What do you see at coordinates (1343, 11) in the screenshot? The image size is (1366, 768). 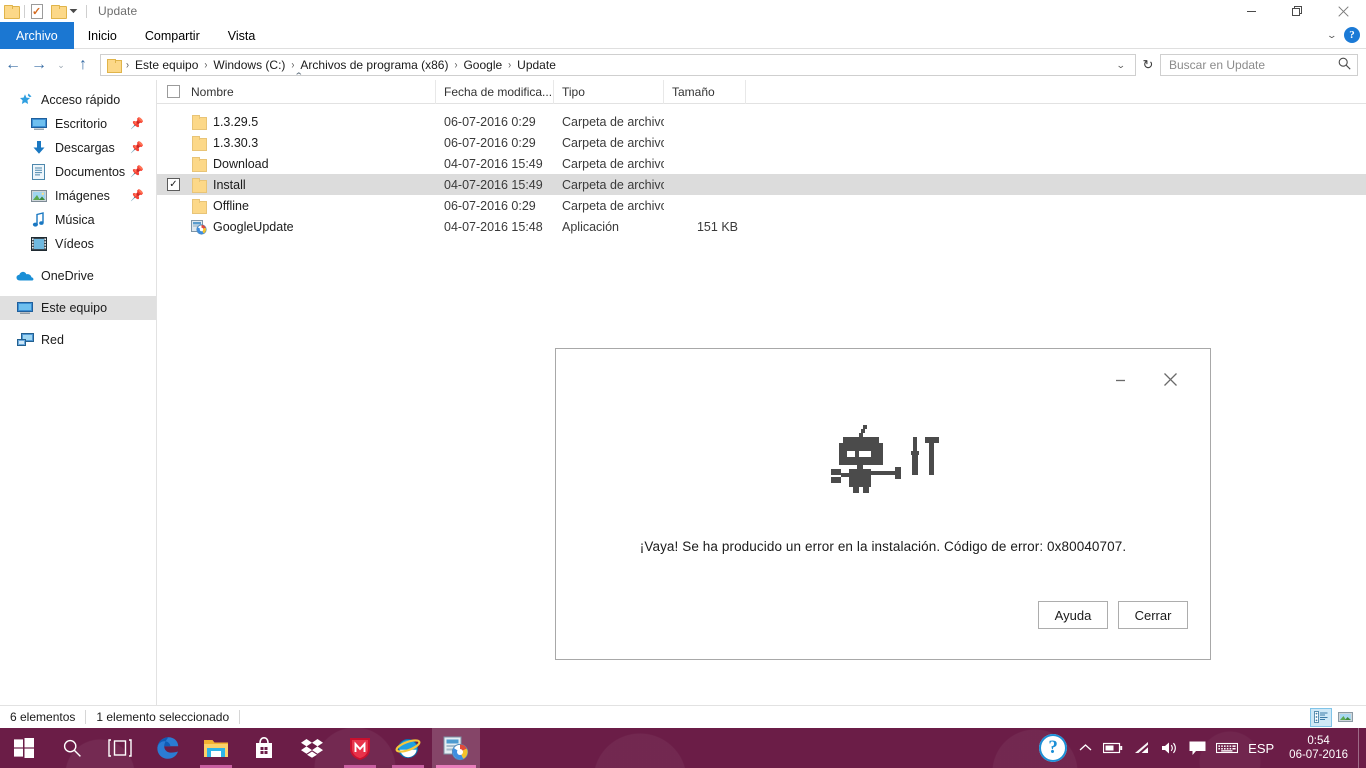 I see `close-icon` at bounding box center [1343, 11].